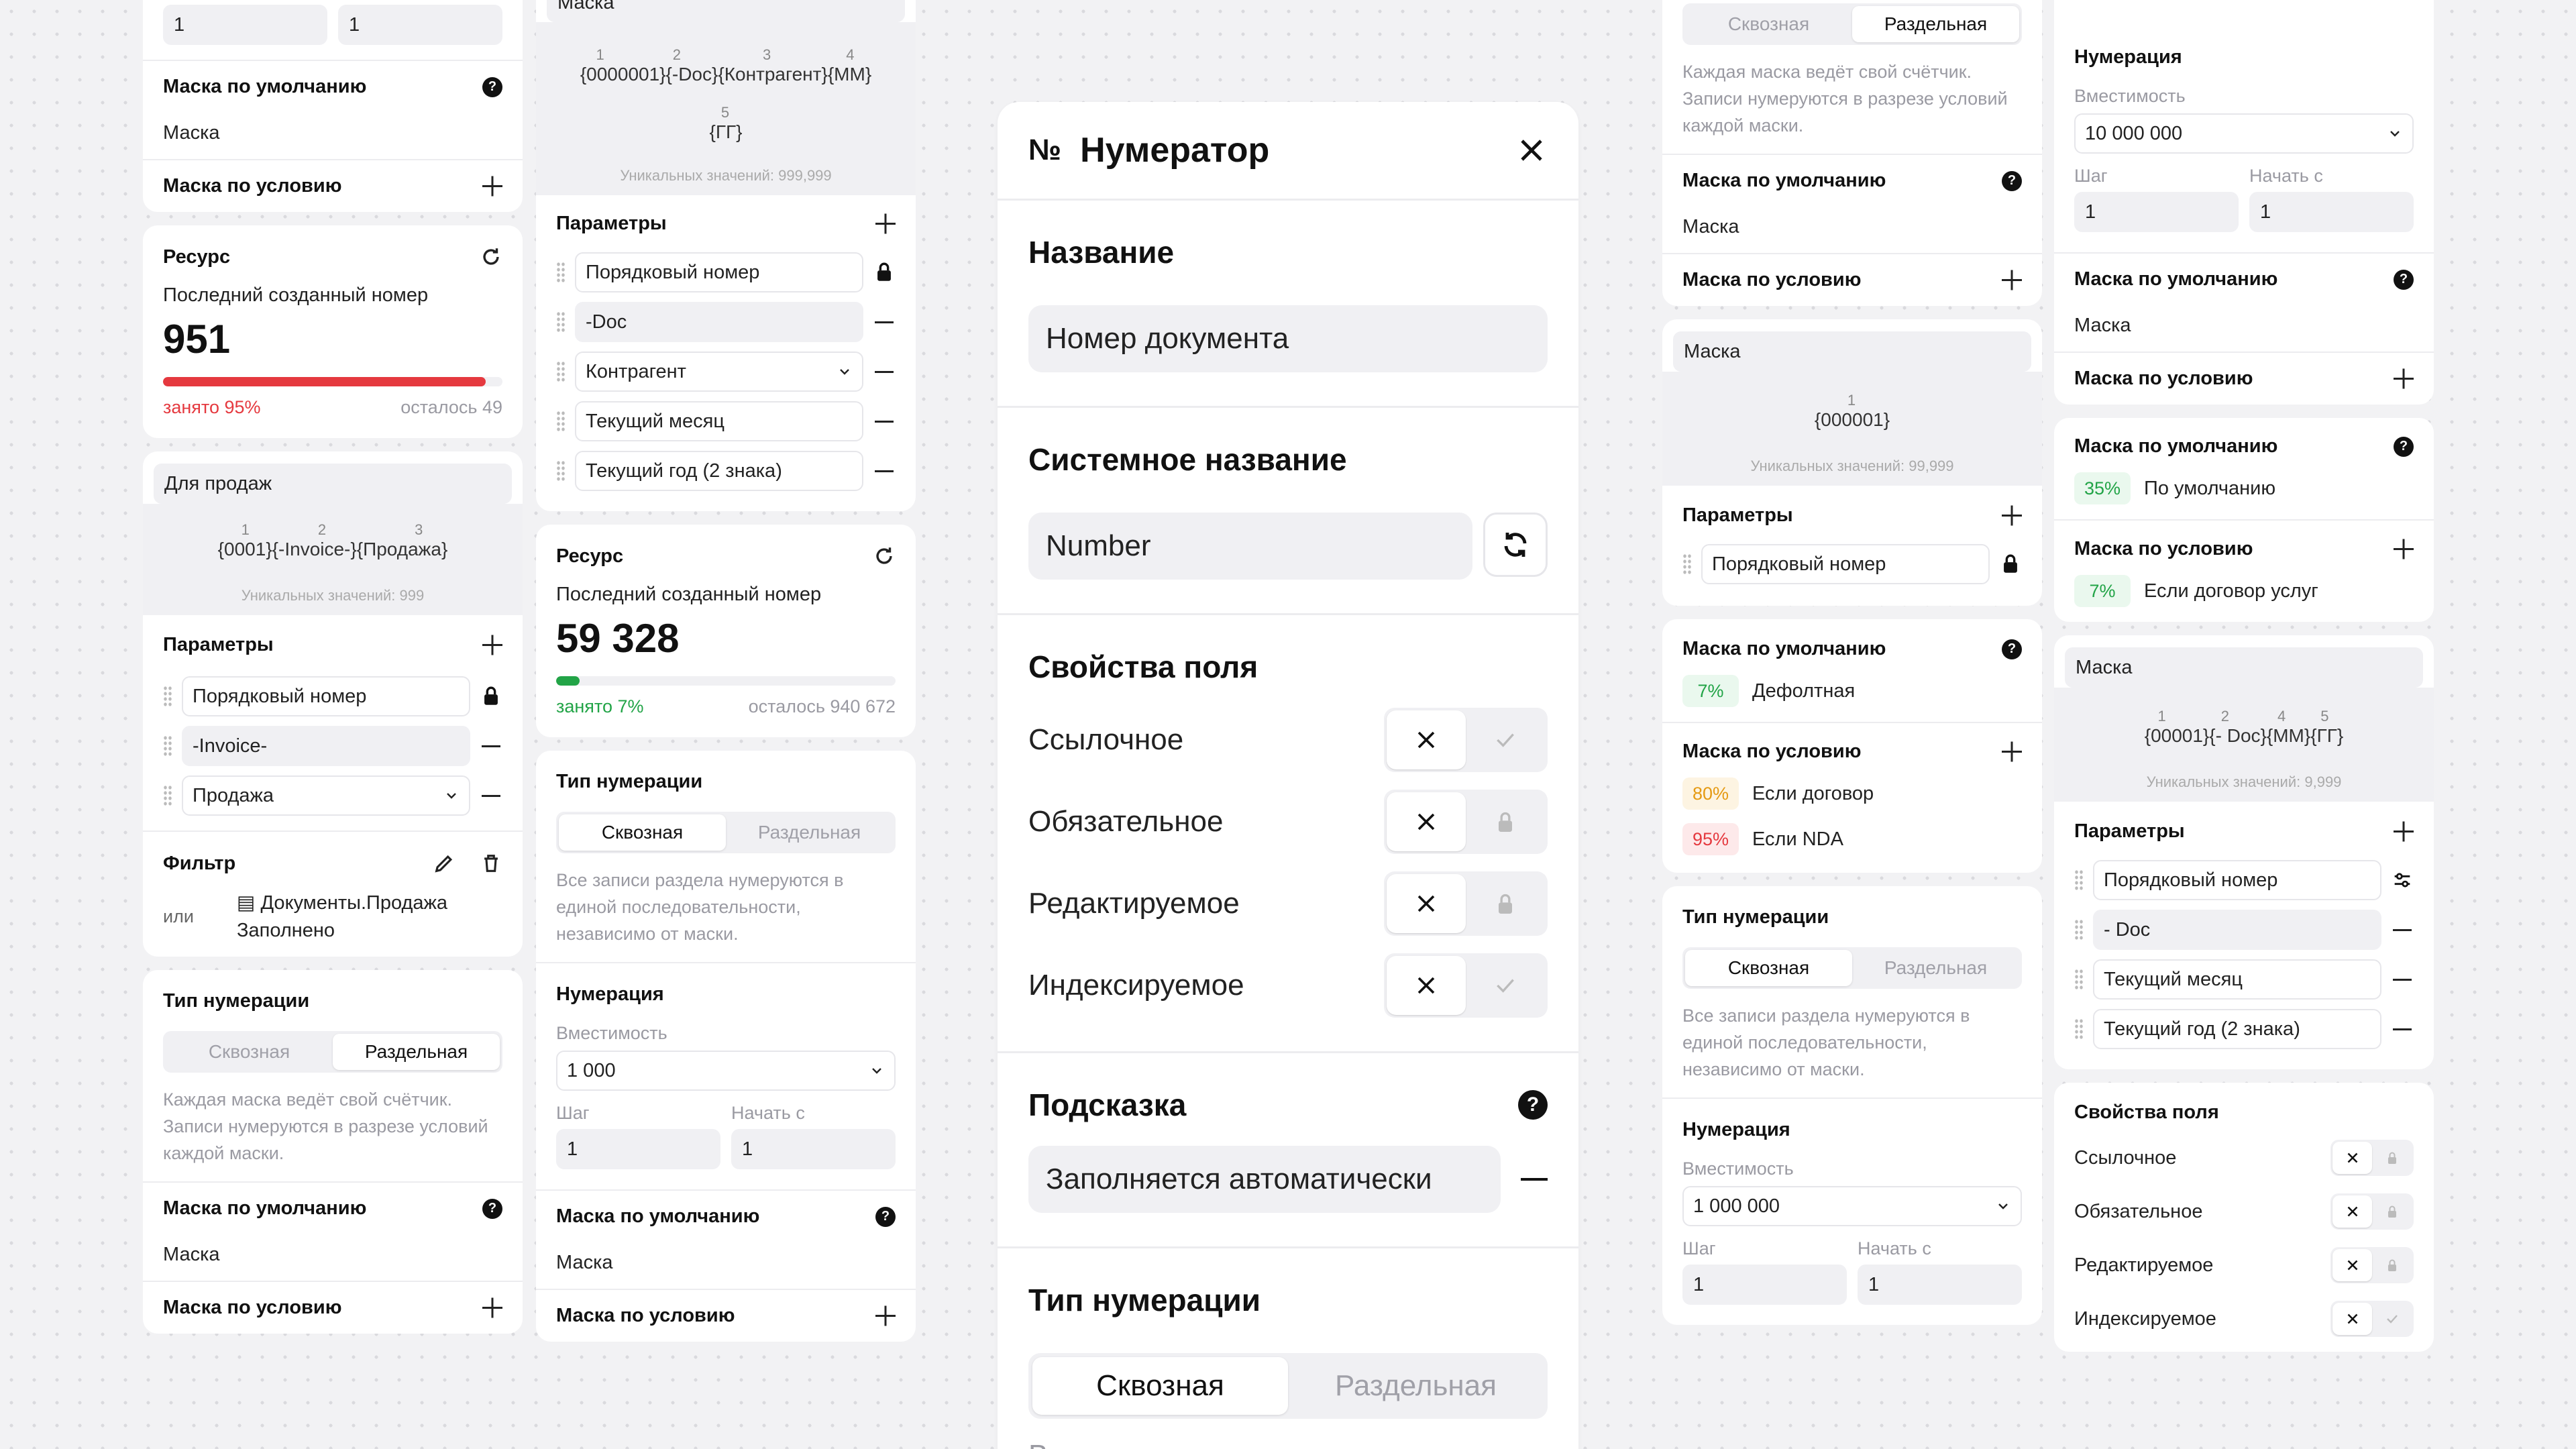 The height and width of the screenshot is (1449, 2576). I want to click on capacity-select: 1 000, so click(726, 1071).